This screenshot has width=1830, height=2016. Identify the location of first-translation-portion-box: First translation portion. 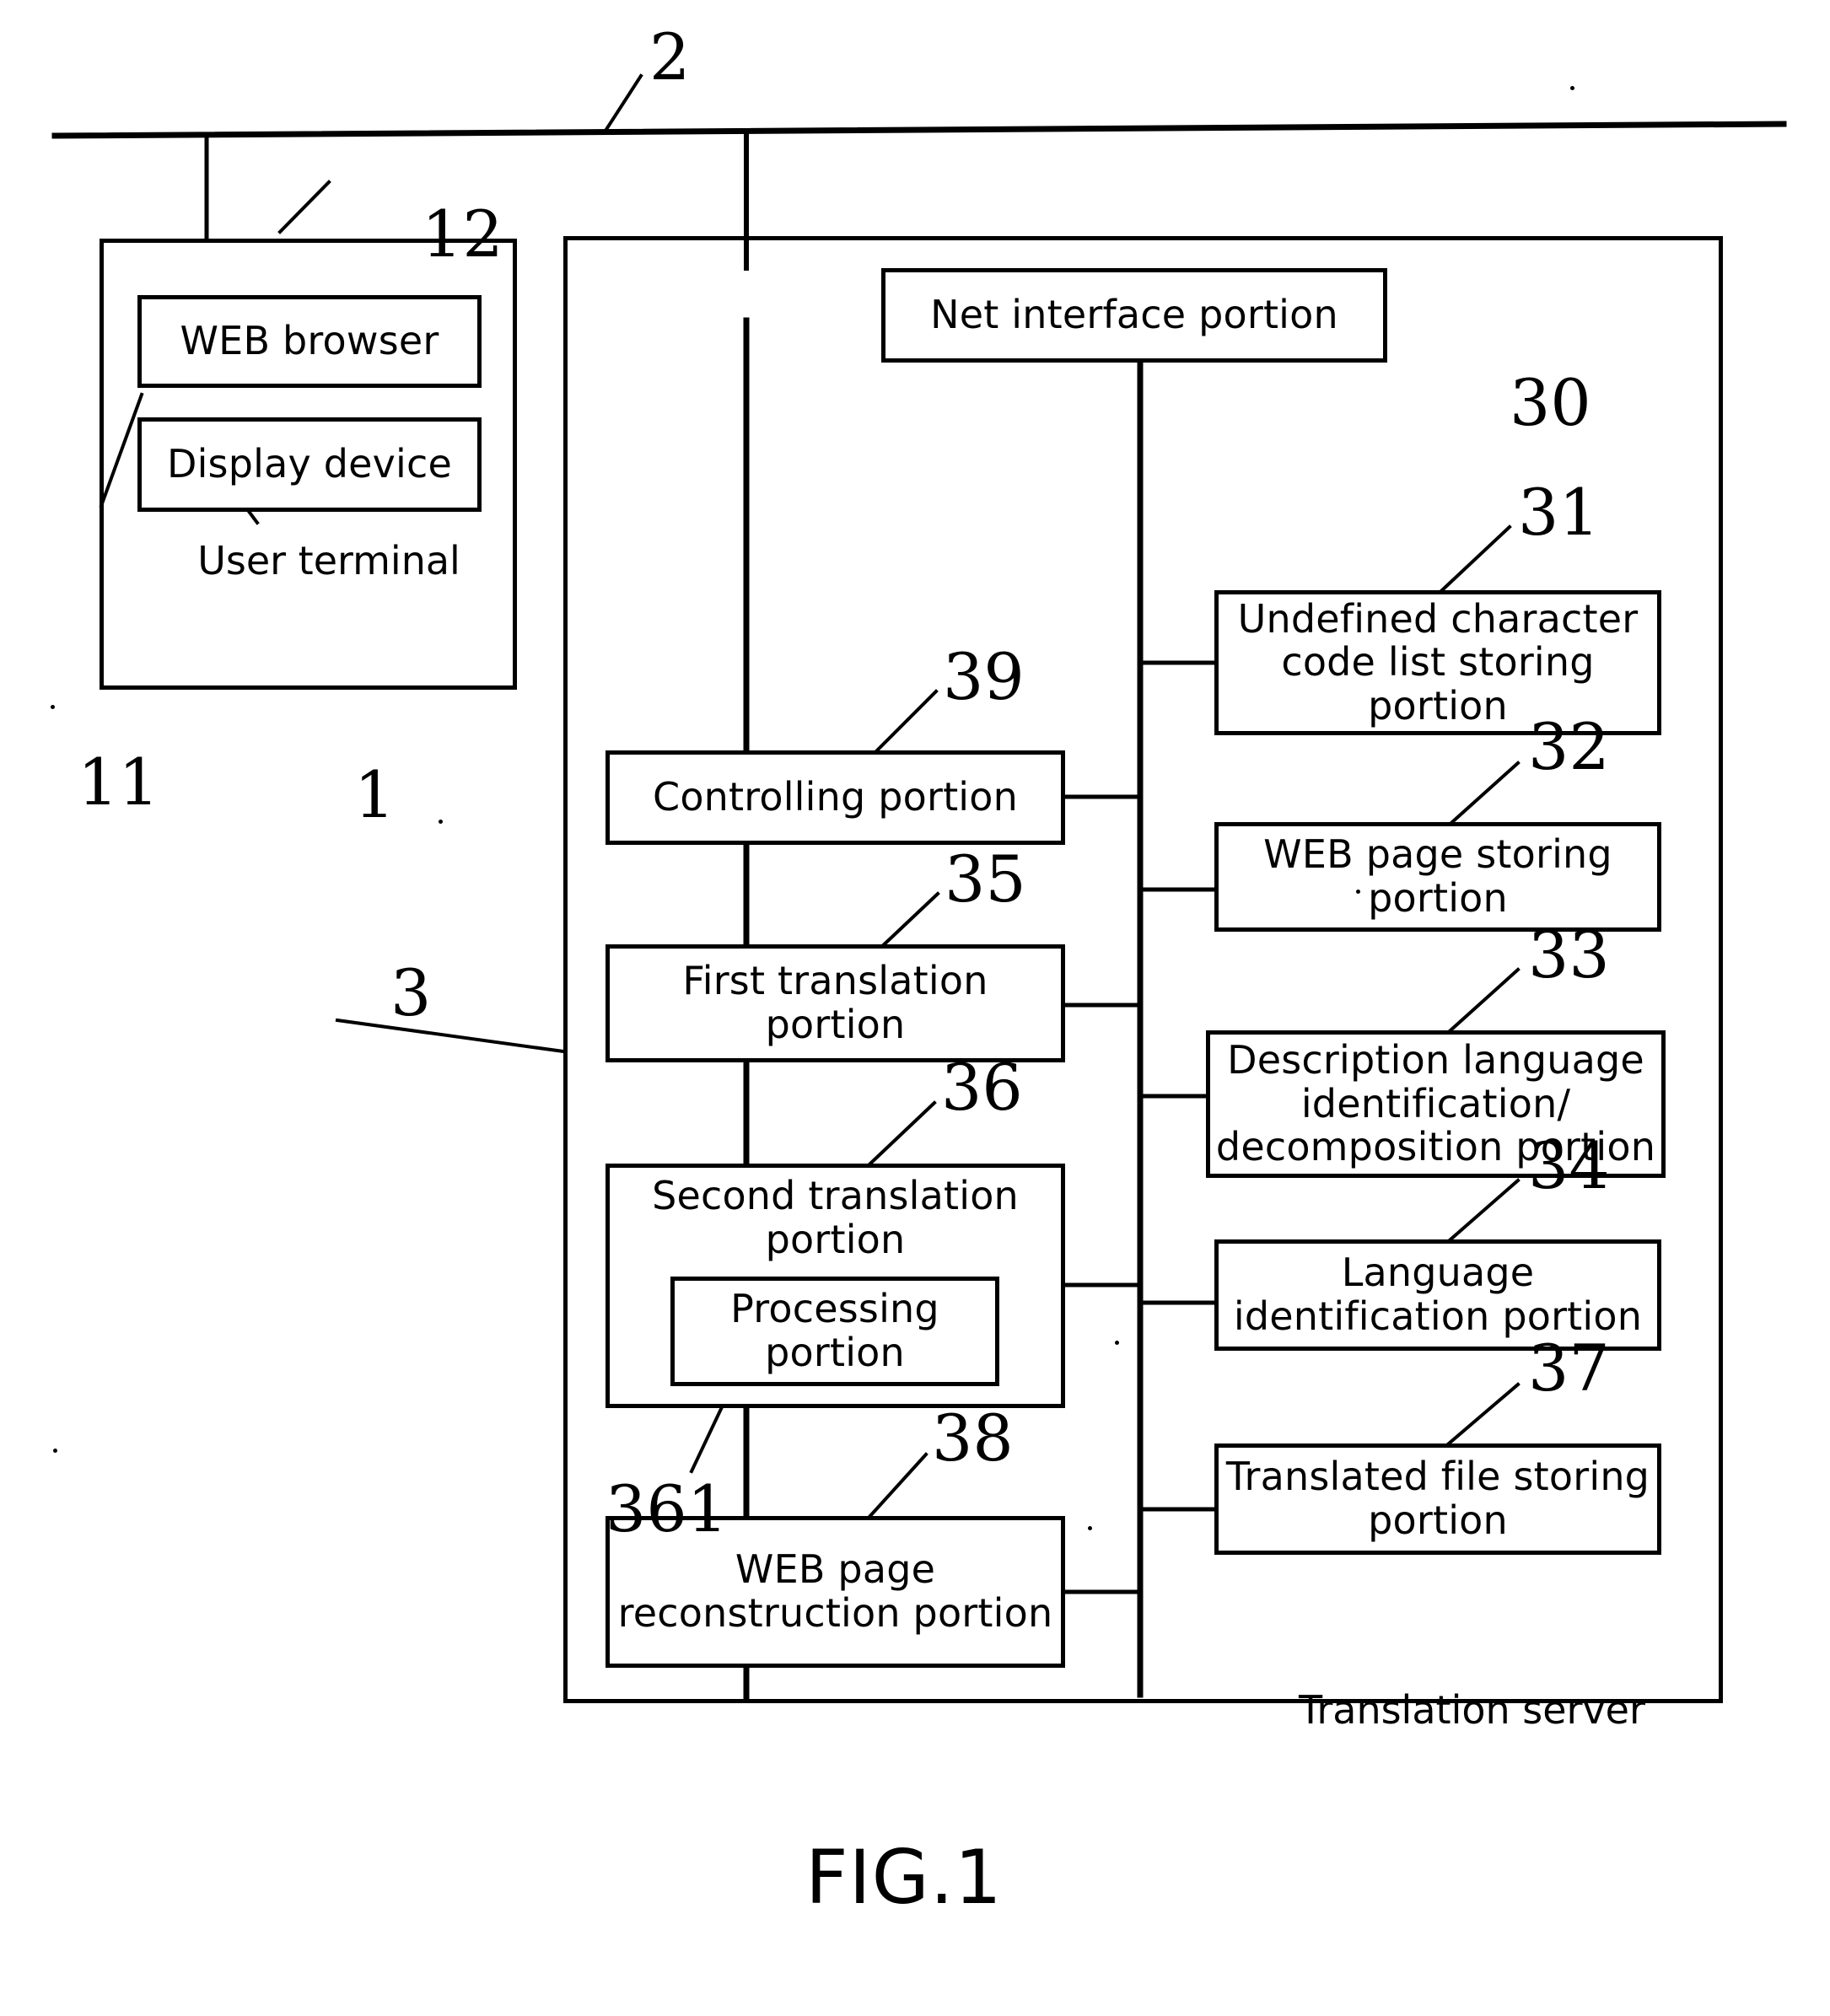
(835, 1003).